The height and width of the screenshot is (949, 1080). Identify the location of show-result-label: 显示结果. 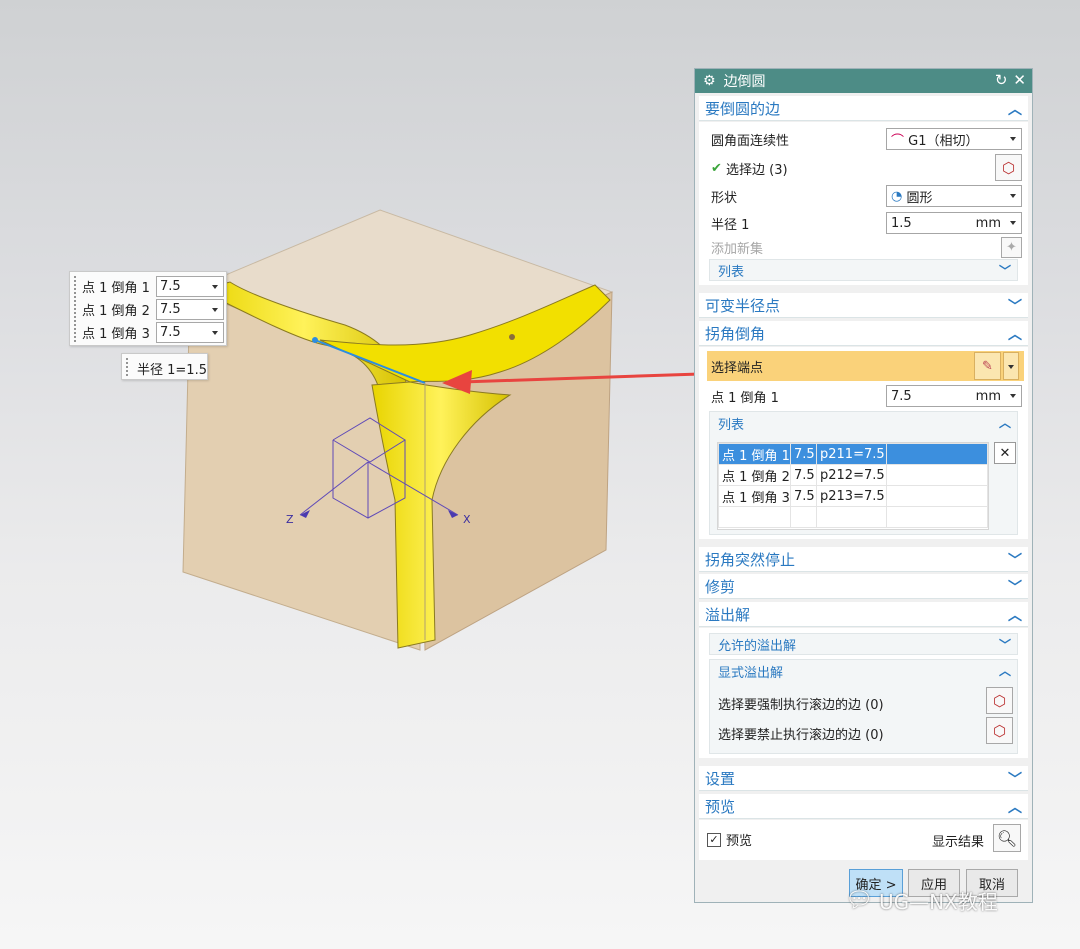
(957, 842).